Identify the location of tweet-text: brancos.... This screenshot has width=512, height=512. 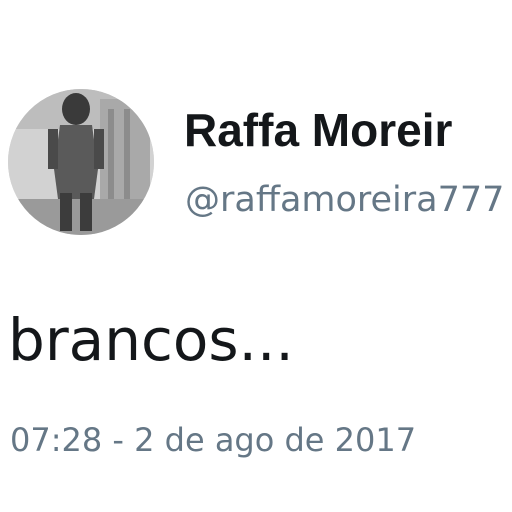
(151, 340).